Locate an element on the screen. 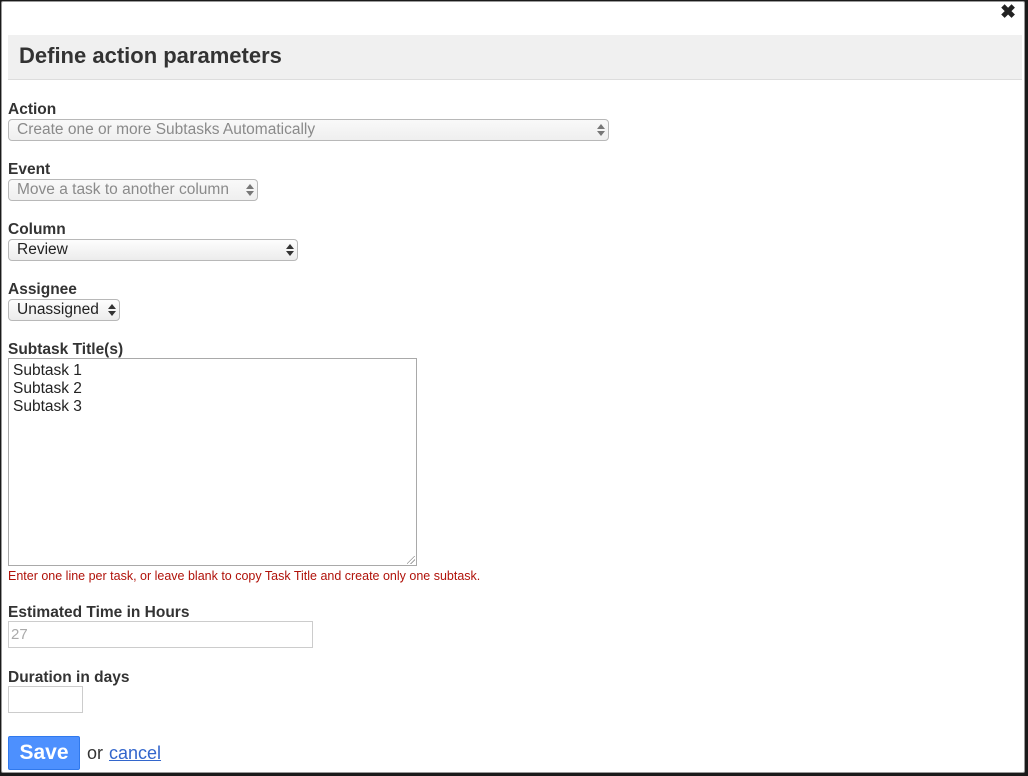 The height and width of the screenshot is (776, 1028). subtask-titles-field: Subtask Title(s) is located at coordinates (65, 350).